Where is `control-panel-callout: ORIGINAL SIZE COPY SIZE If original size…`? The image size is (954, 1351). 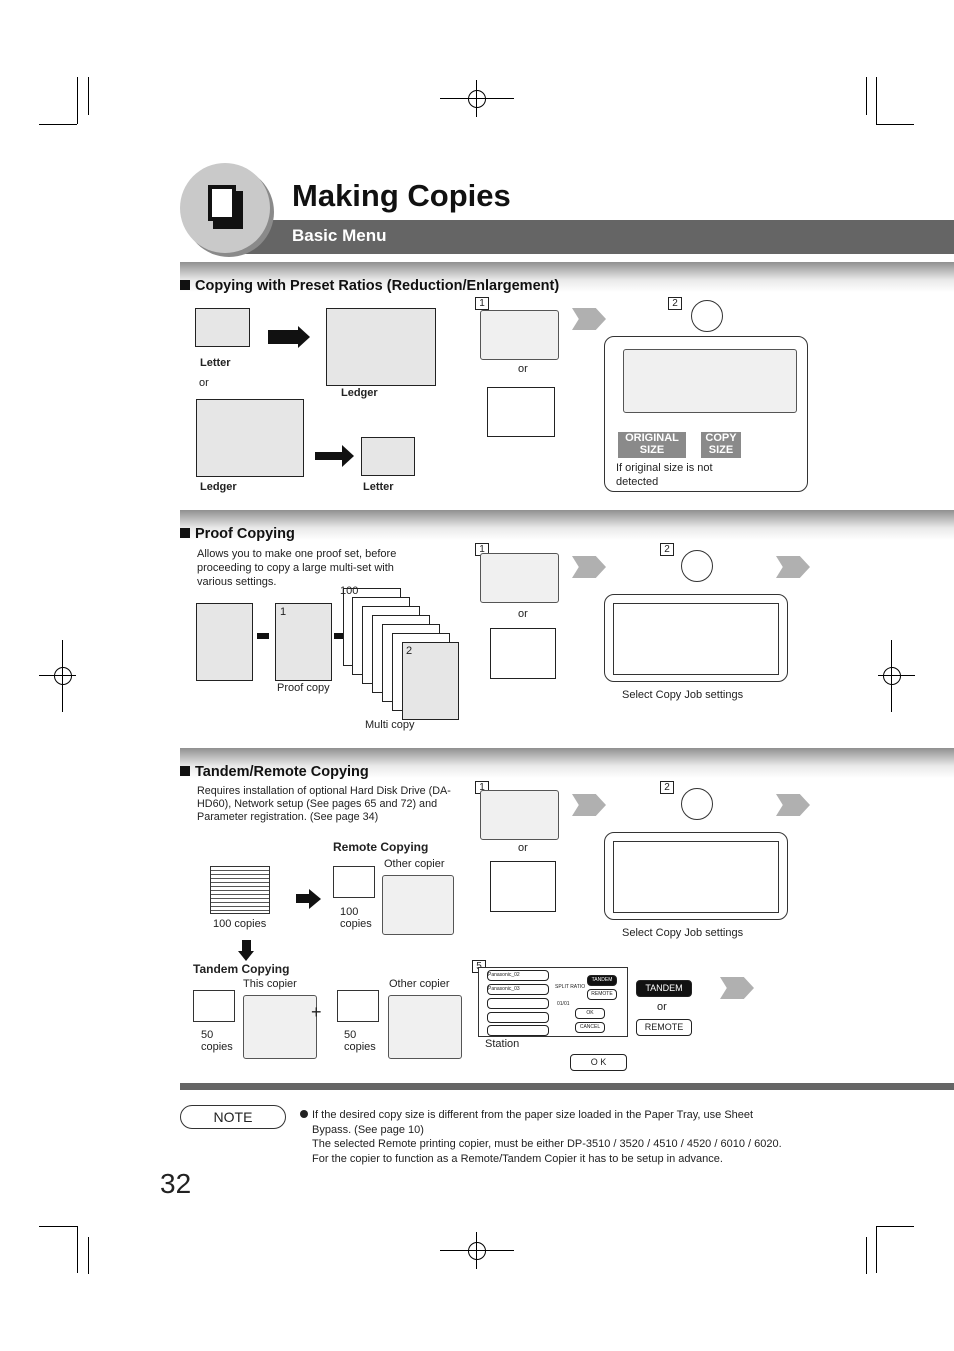
control-panel-callout: ORIGINAL SIZE COPY SIZE If original size… is located at coordinates (706, 414).